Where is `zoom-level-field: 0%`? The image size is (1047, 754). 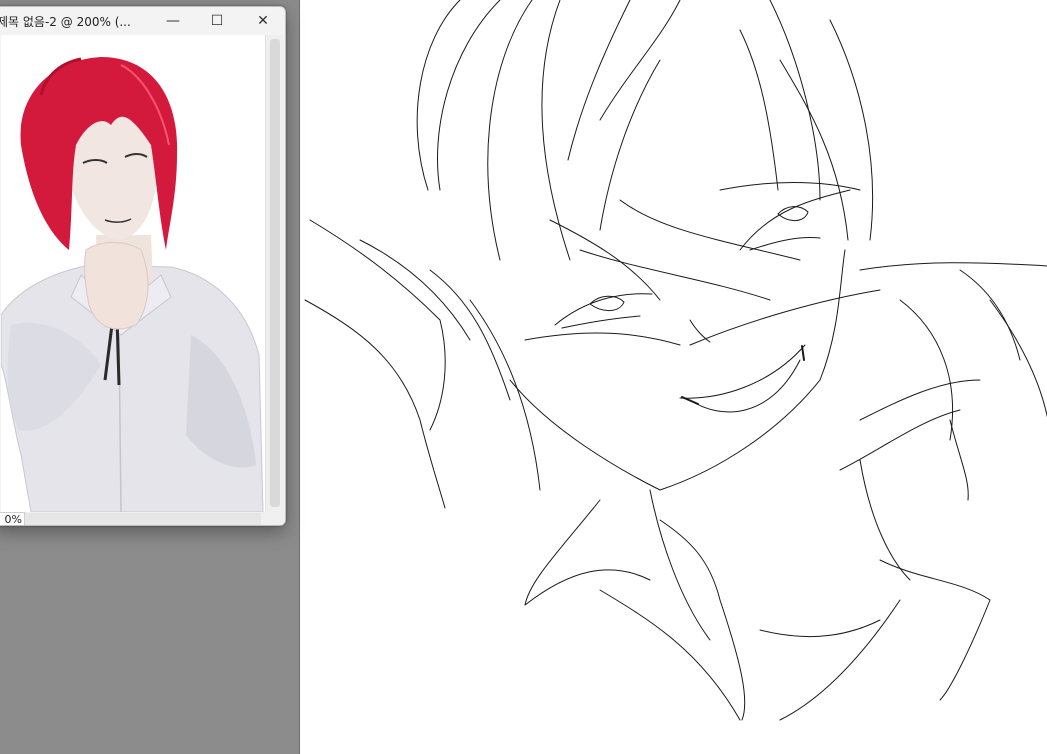
zoom-level-field: 0% is located at coordinates (12, 518).